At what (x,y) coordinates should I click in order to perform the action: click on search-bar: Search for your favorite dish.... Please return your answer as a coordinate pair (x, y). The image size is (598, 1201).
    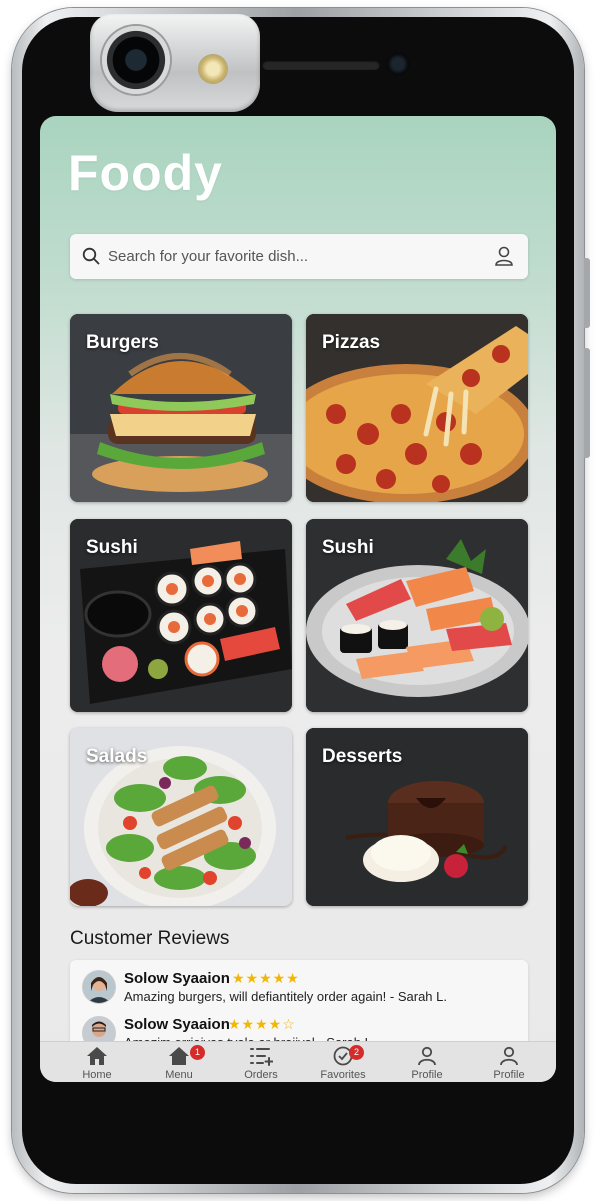
    Looking at the image, I should click on (299, 256).